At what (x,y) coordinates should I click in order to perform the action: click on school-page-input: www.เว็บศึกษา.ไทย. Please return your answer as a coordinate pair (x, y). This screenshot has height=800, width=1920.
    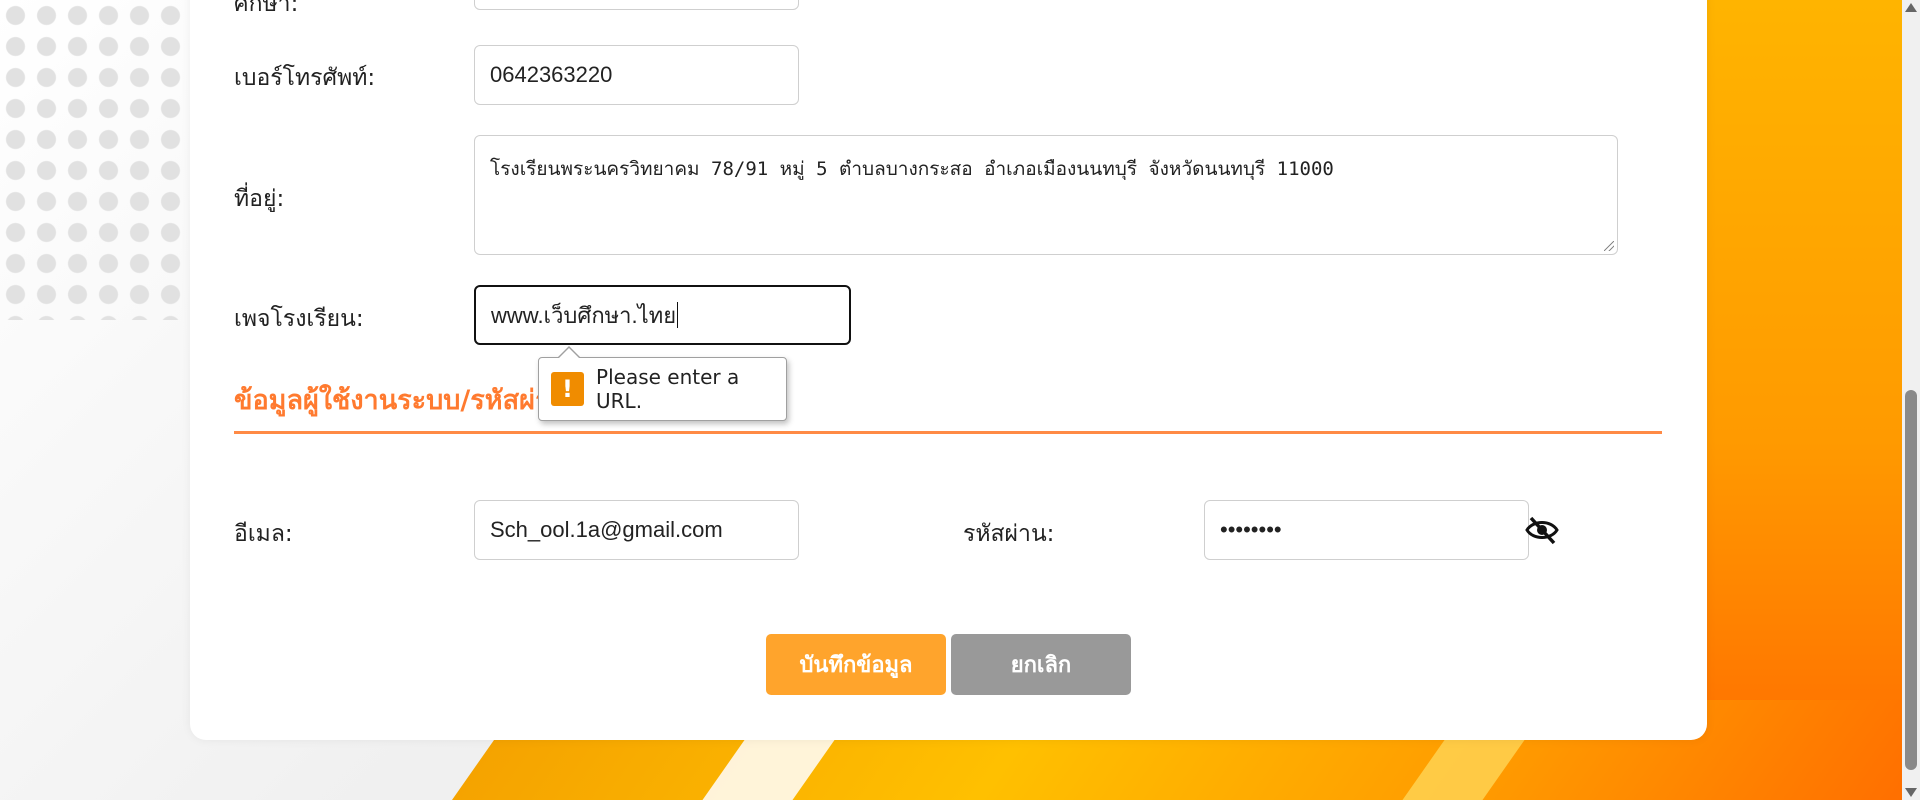
    Looking at the image, I should click on (662, 315).